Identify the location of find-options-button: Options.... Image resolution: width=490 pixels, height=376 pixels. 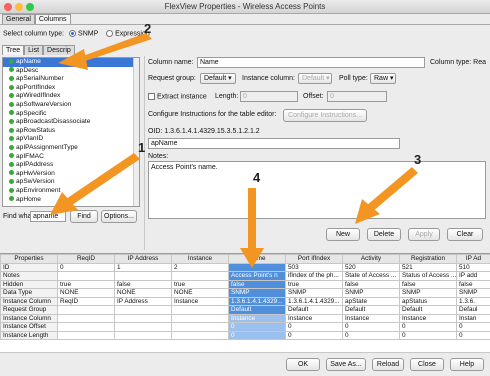
(119, 216).